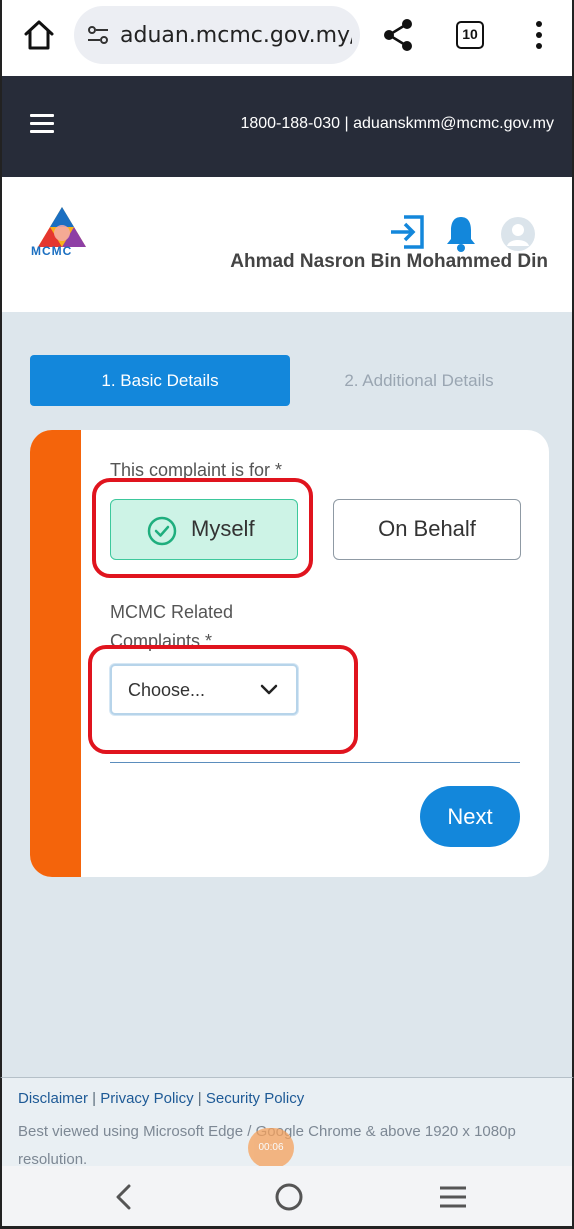 The image size is (574, 1229). I want to click on header-actions, so click(468, 234).